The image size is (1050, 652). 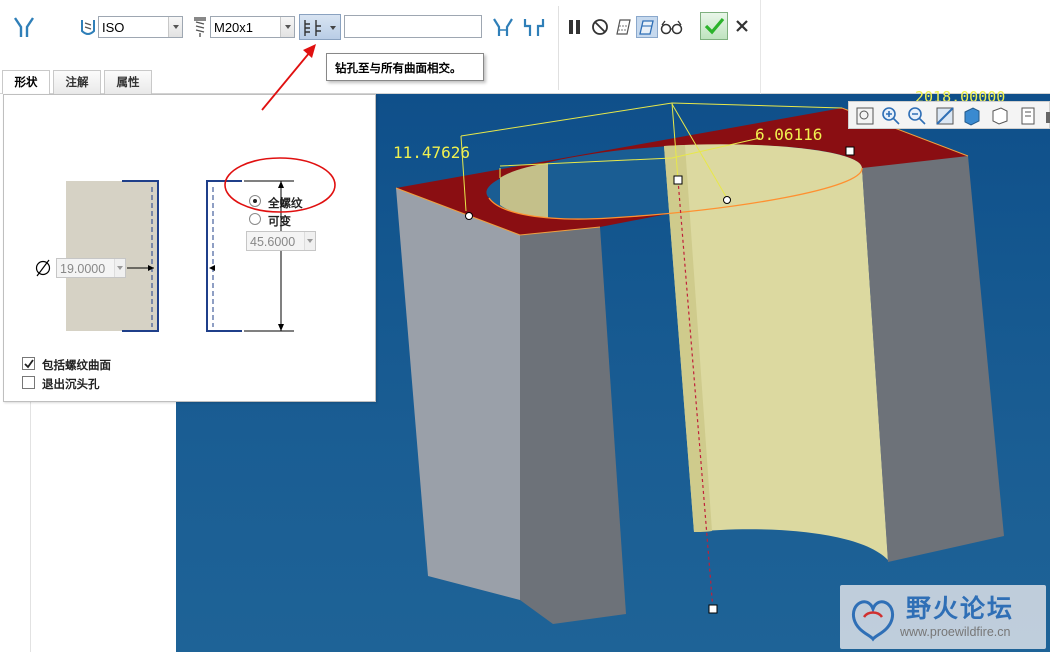 I want to click on watermark-url: www.proewildfire.cn, so click(x=955, y=632).